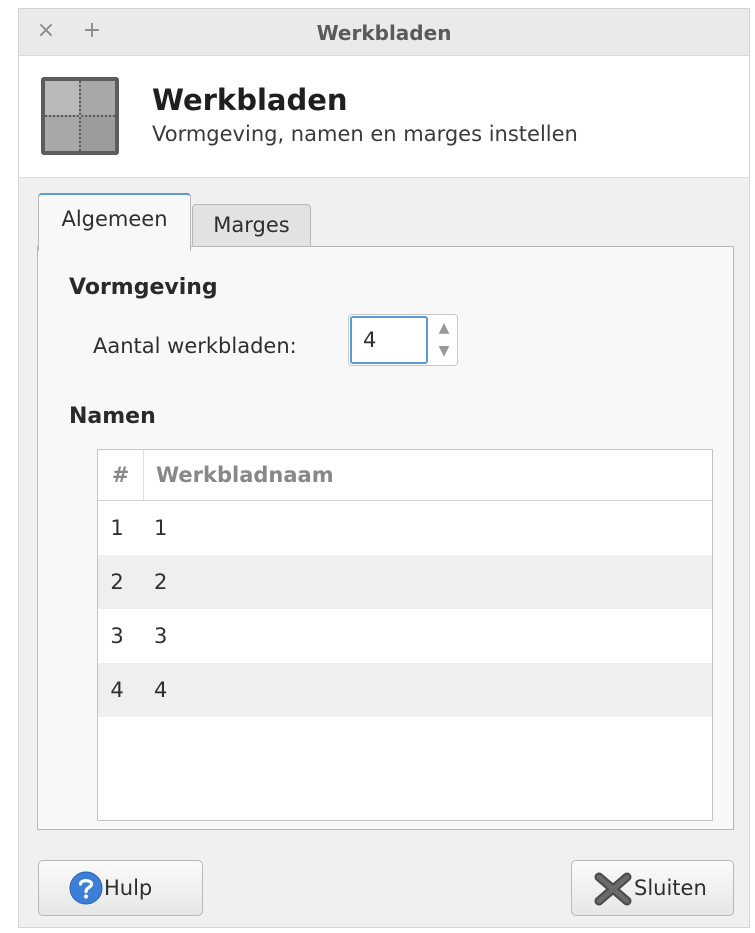 This screenshot has height=933, width=755. Describe the element at coordinates (112, 416) in the screenshot. I see `names-section-title: Namen` at that location.